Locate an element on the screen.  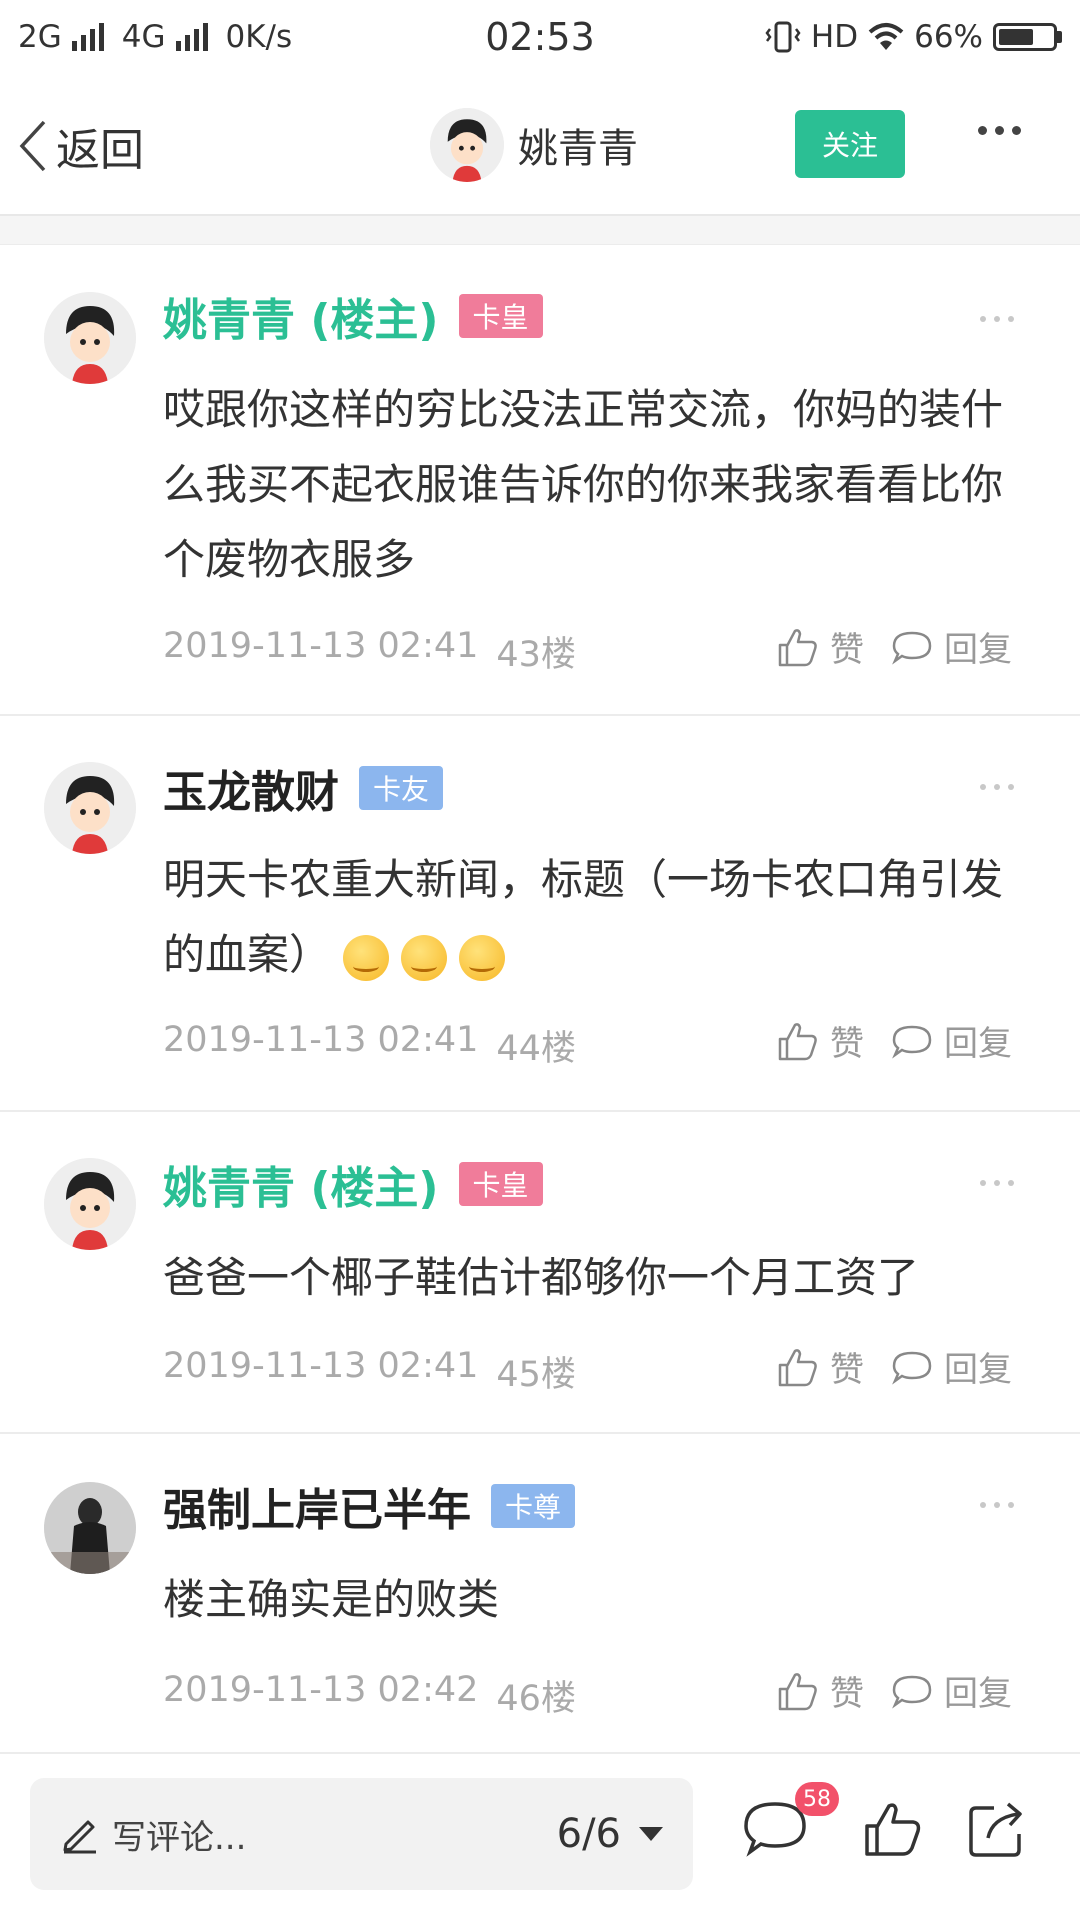
level-badge: 卡尊 is located at coordinates (533, 1506).